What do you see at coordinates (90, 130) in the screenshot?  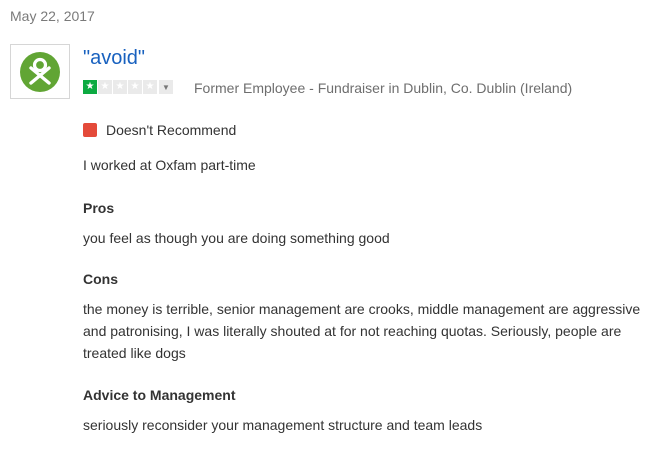 I see `red-square-icon` at bounding box center [90, 130].